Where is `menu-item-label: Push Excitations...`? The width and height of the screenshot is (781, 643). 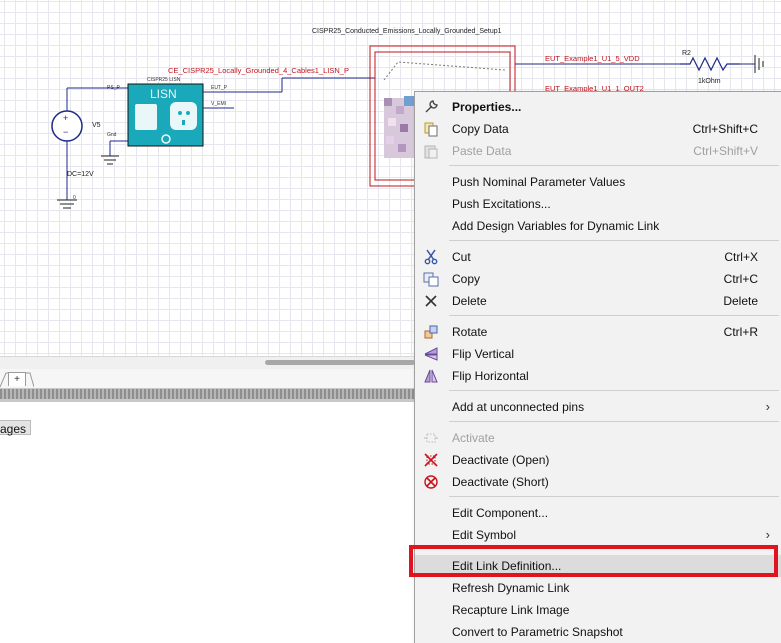 menu-item-label: Push Excitations... is located at coordinates (501, 204).